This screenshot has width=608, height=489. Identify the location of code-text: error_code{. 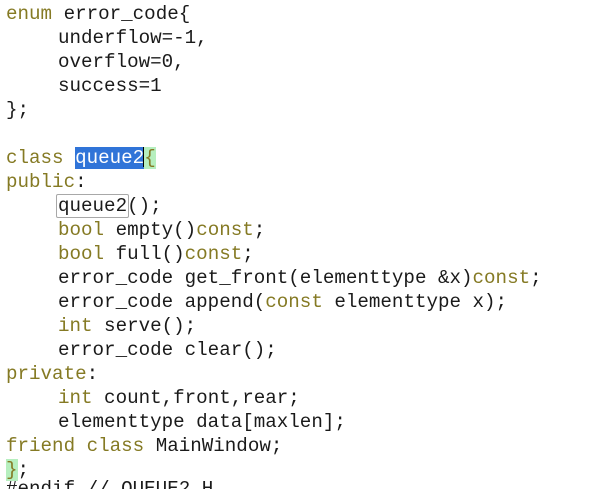
(121, 14).